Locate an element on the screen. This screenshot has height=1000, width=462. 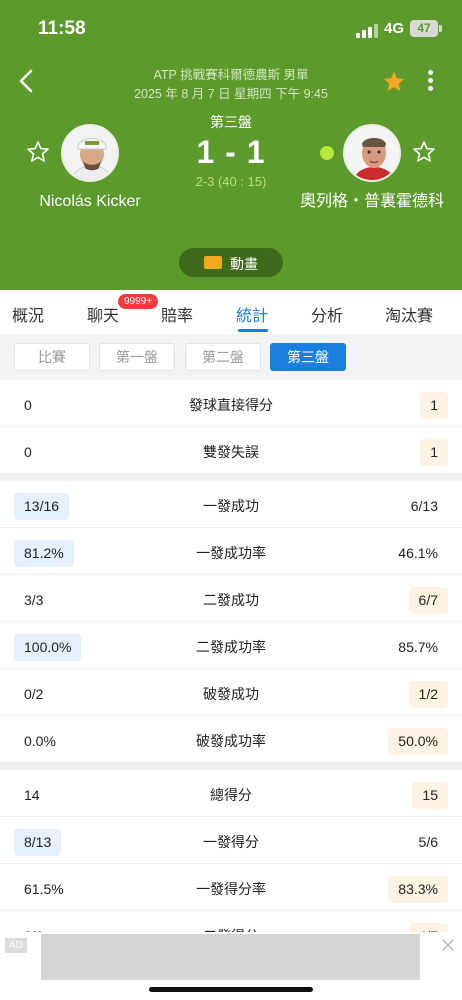
ad-banner: AD is located at coordinates (231, 956).